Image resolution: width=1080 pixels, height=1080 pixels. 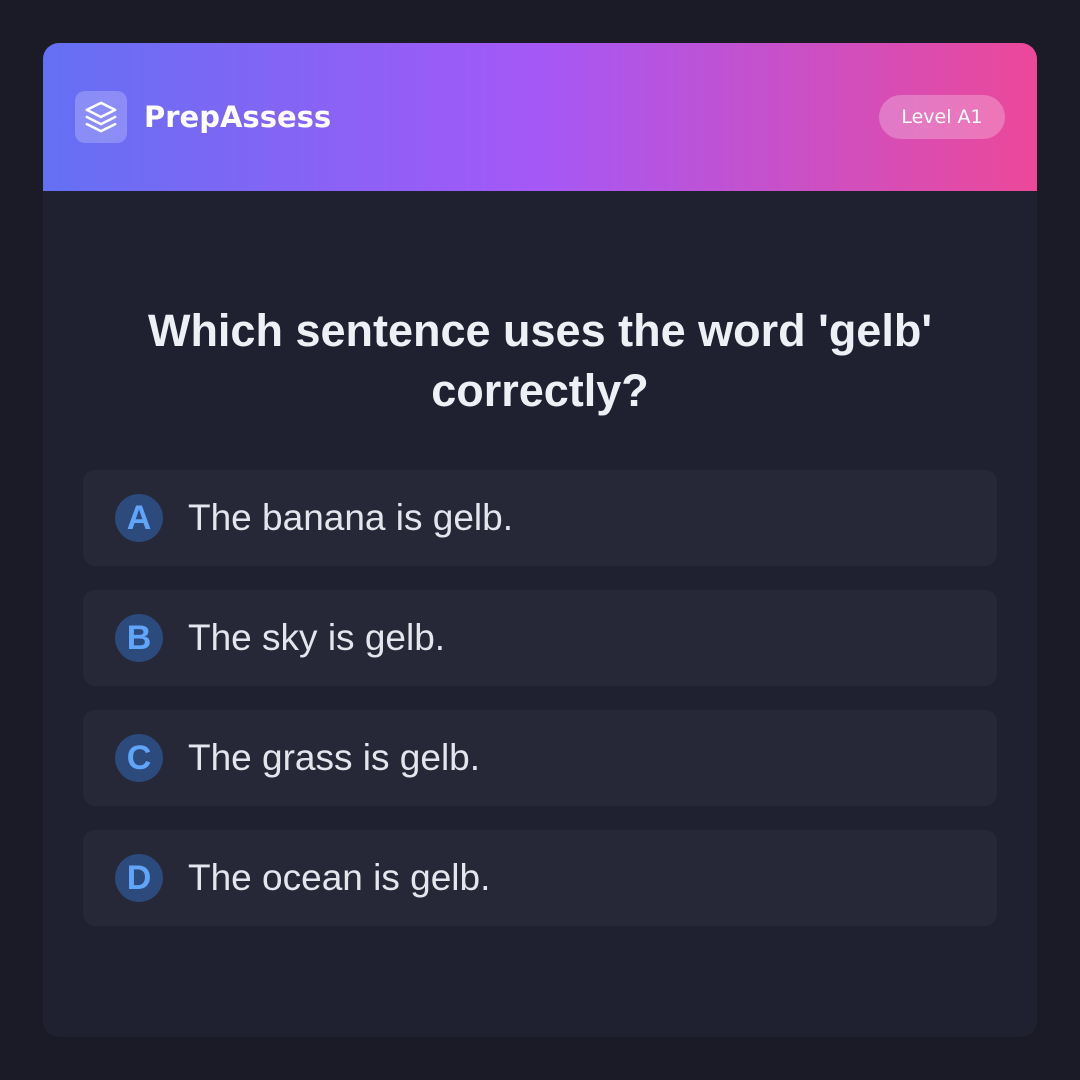 I want to click on option-text: The grass is gelb., so click(x=334, y=757).